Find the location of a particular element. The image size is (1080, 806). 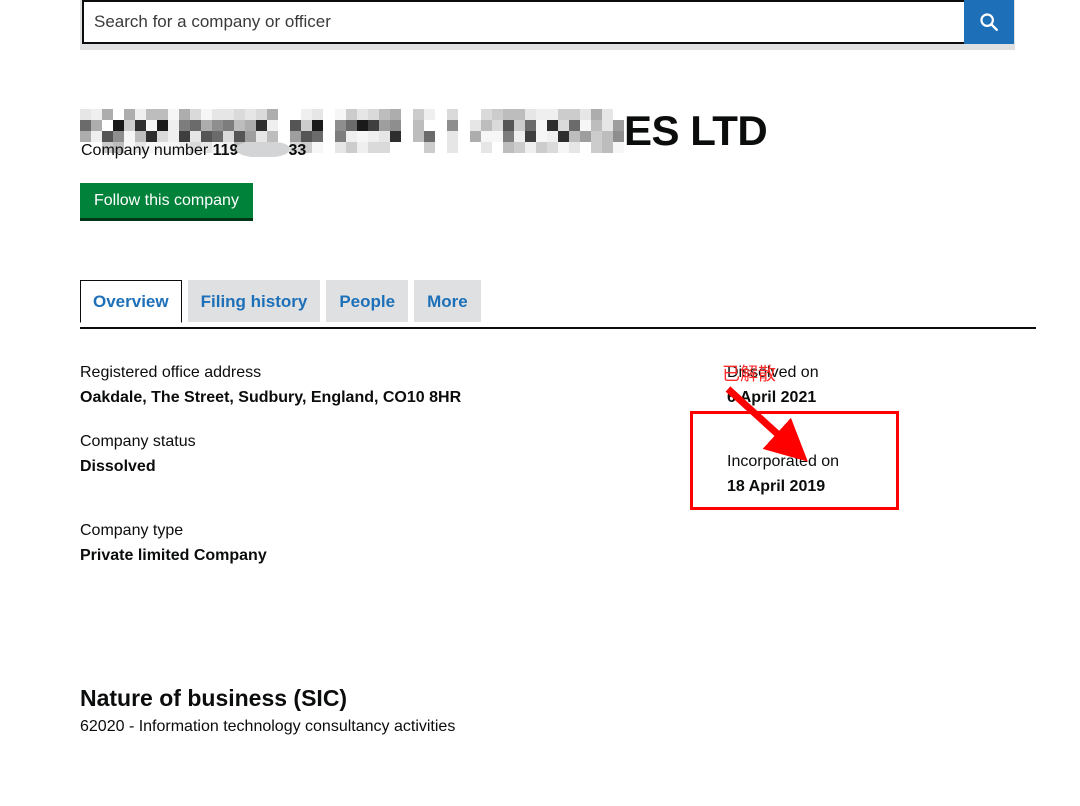

tab-people: People is located at coordinates (367, 301).